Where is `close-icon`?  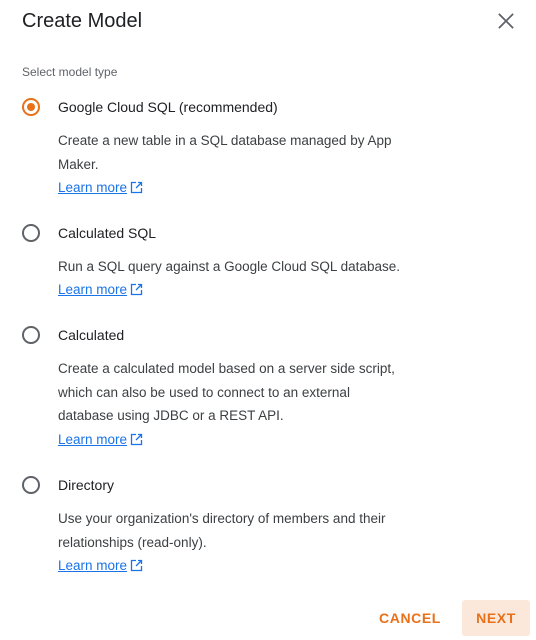
close-icon is located at coordinates (506, 21).